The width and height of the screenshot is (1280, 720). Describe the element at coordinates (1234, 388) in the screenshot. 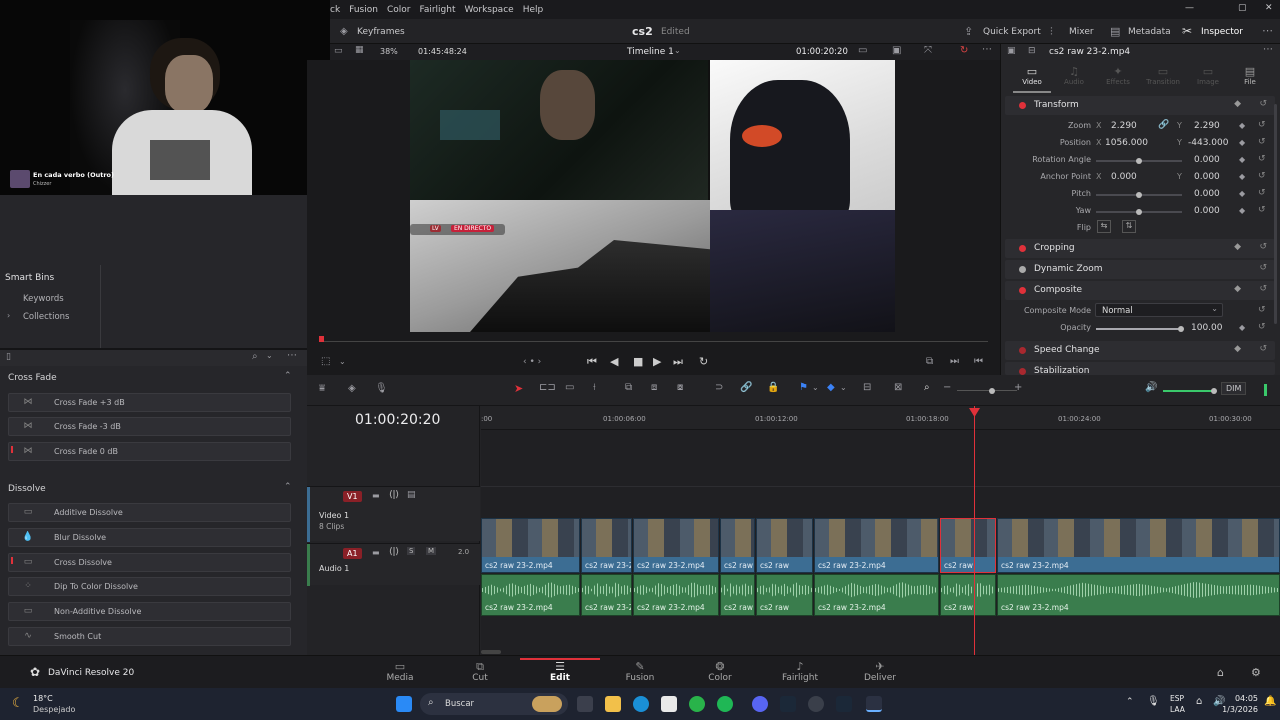

I see `dim-button: DIM` at that location.